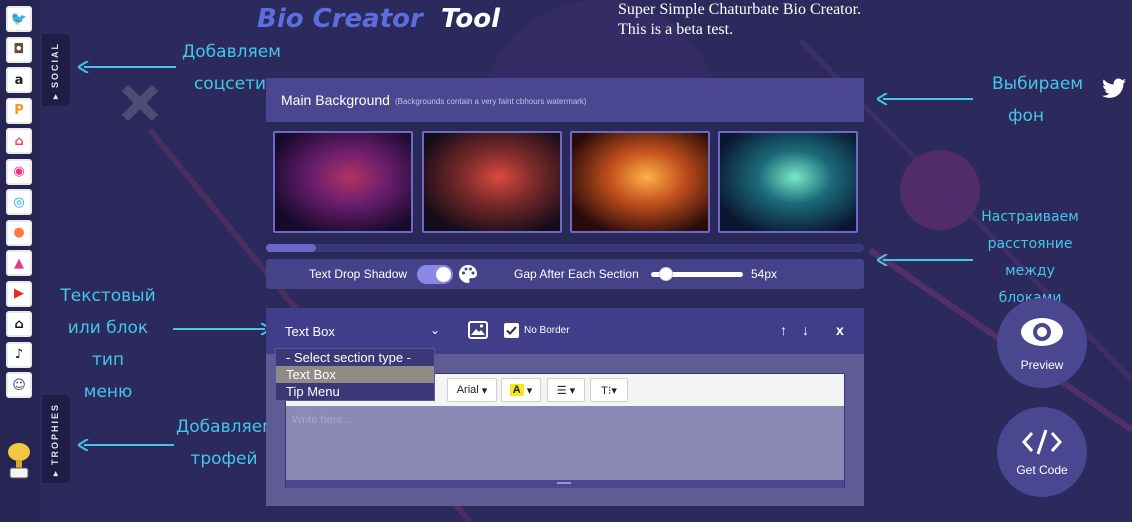 The width and height of the screenshot is (1132, 522). Describe the element at coordinates (1114, 89) in the screenshot. I see `twitter-share-icon` at that location.